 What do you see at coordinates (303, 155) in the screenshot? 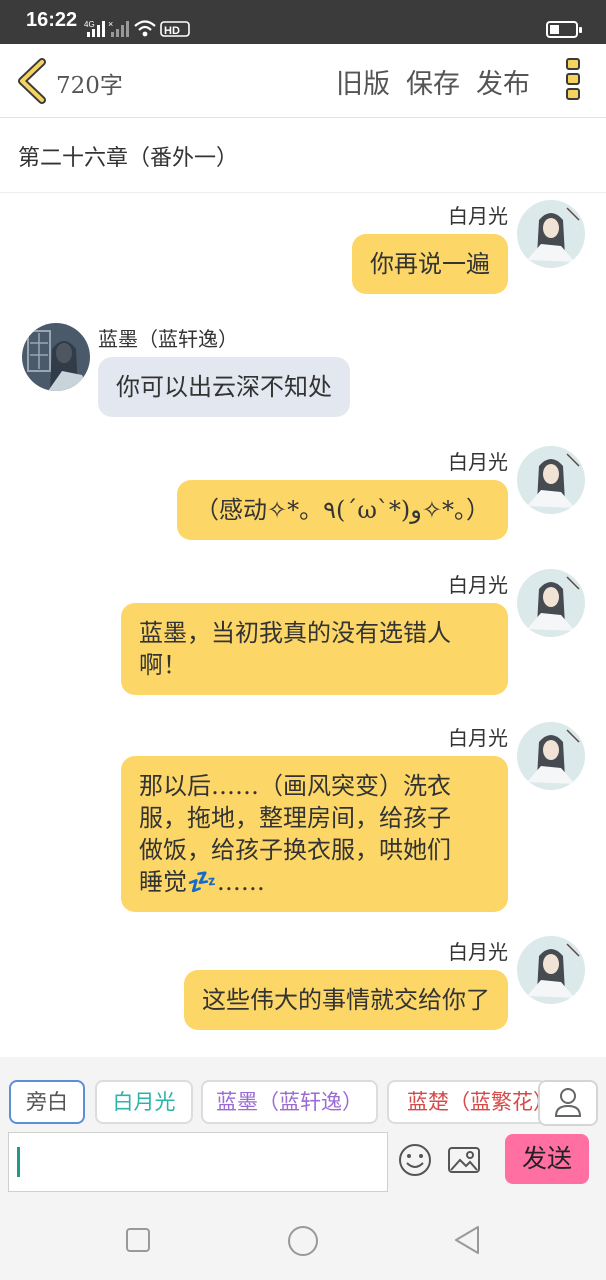
I see `chapter-header: 第二十六章（番外一）` at bounding box center [303, 155].